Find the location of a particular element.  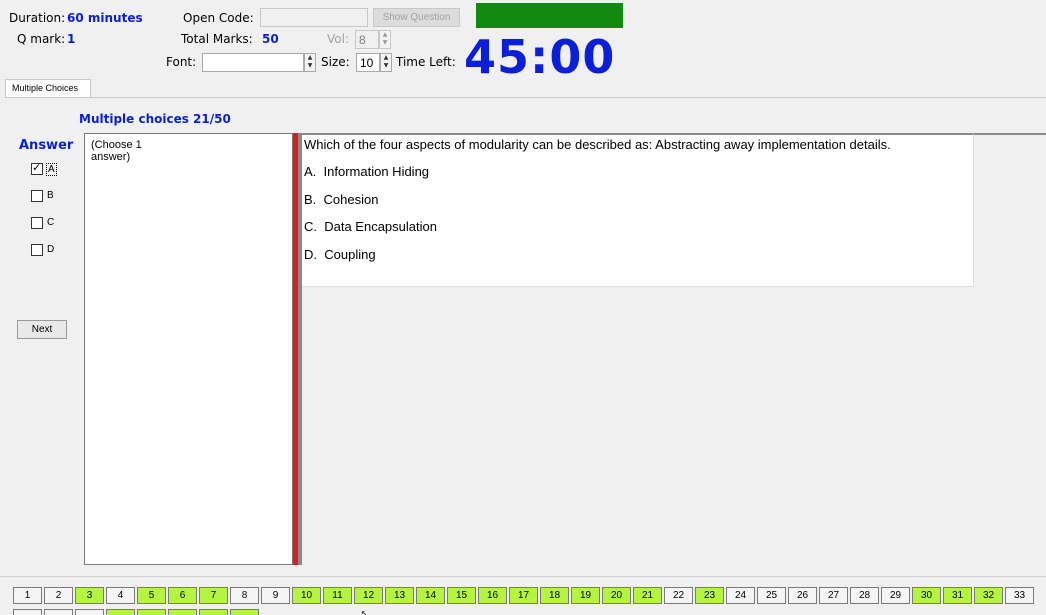

font-input is located at coordinates (253, 62).